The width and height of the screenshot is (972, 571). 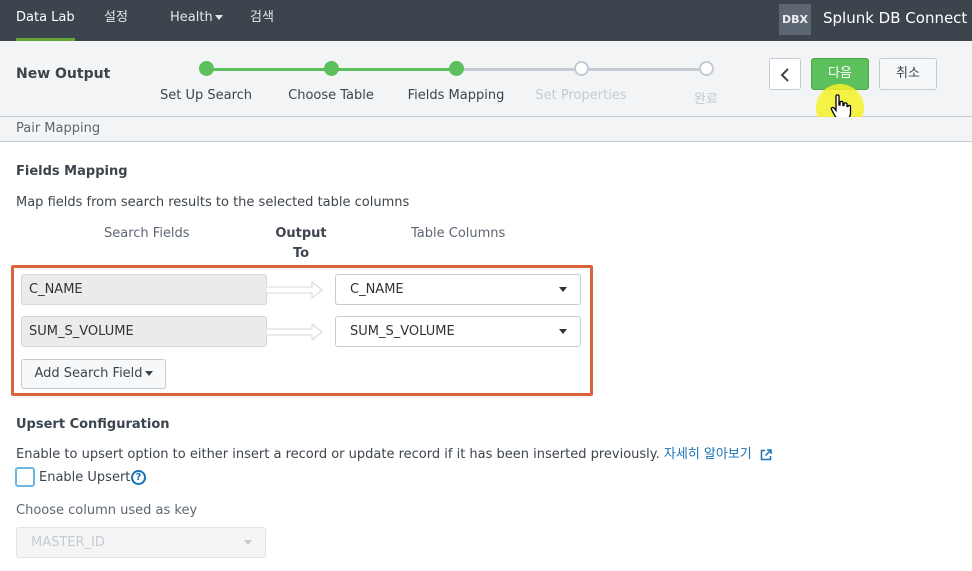 I want to click on column-header-output-to: Output To, so click(x=301, y=243).